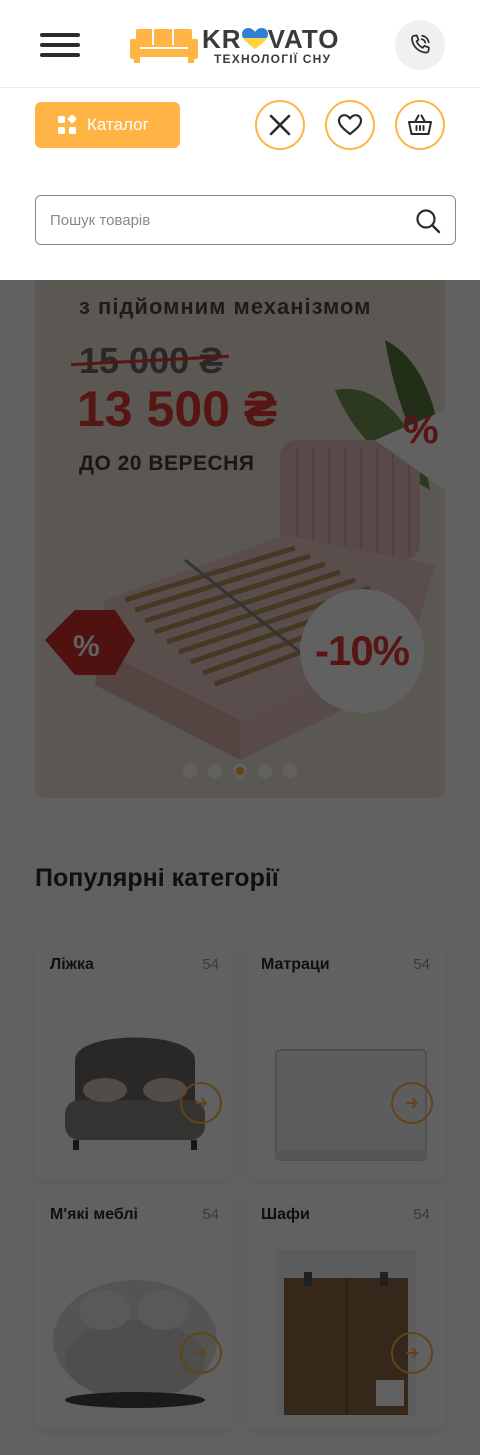 This screenshot has width=480, height=1455. Describe the element at coordinates (134, 1310) in the screenshot. I see `category-card-upholstered: М'які меблі 54` at that location.